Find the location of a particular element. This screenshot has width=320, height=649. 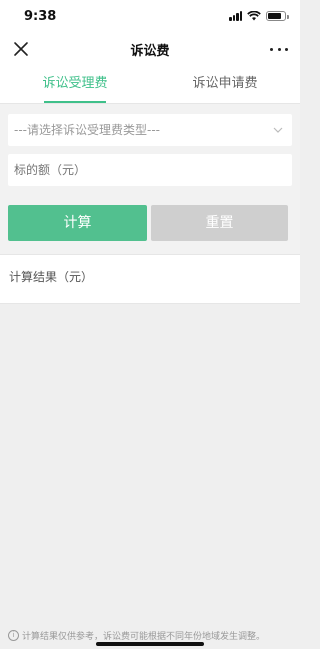

reset-button: 重置 is located at coordinates (219, 223).